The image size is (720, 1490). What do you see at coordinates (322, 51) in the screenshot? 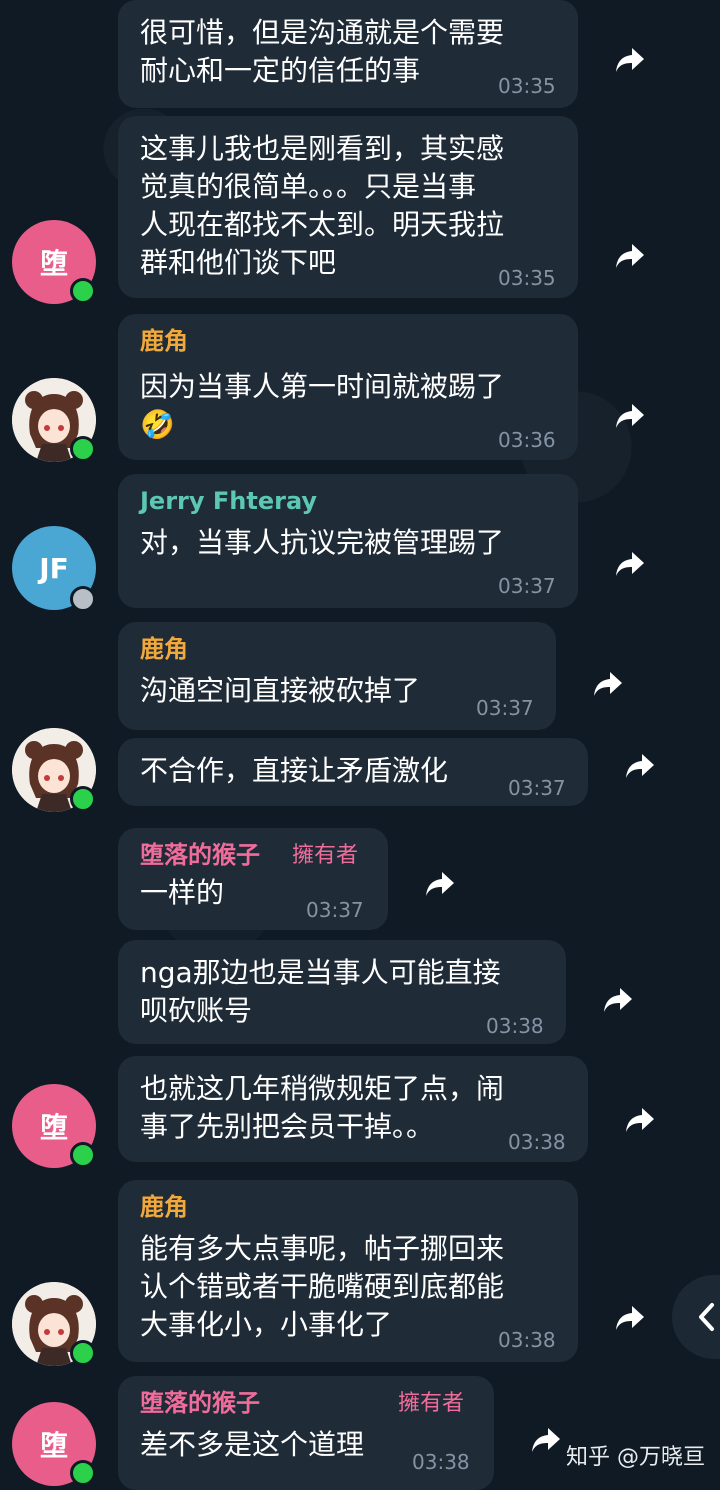
I see `message-text: 很可惜，但是沟通就是个需要 耐心和一定的信任的事` at bounding box center [322, 51].